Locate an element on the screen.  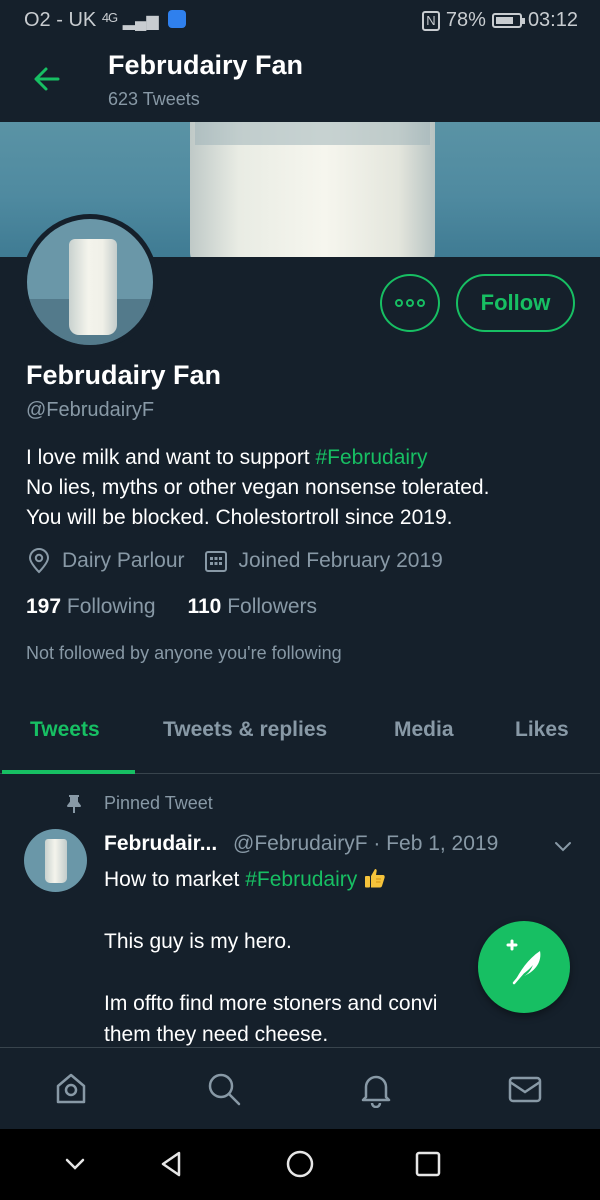
follow-counts: 197 Following 110 Followers is located at coordinates (171, 607).